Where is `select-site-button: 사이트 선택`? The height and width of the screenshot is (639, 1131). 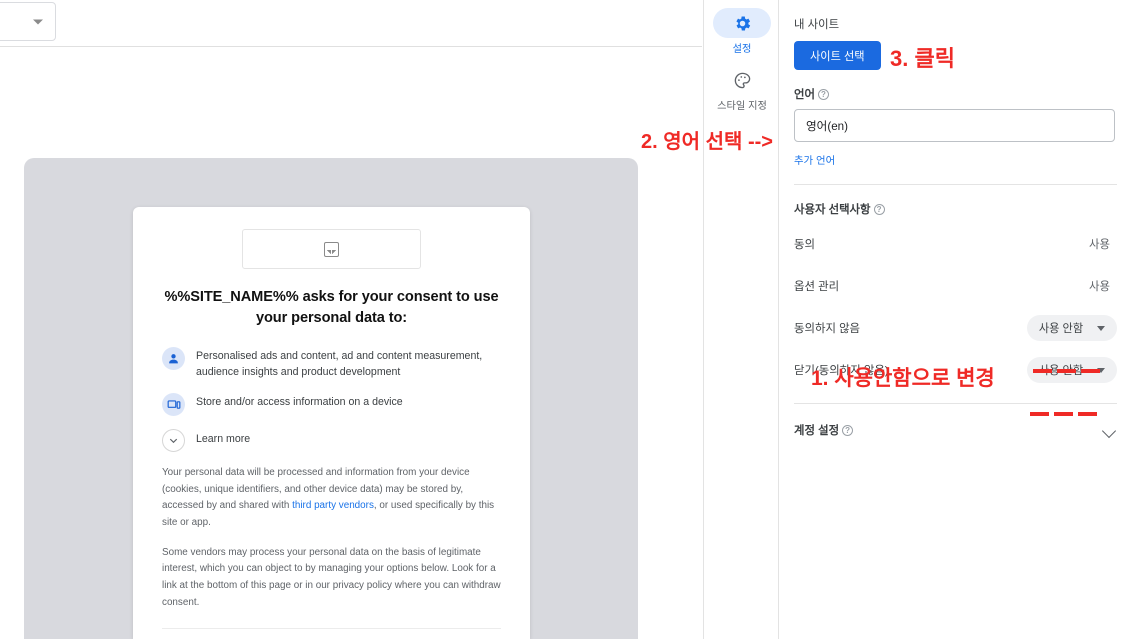
select-site-button: 사이트 선택 is located at coordinates (837, 55).